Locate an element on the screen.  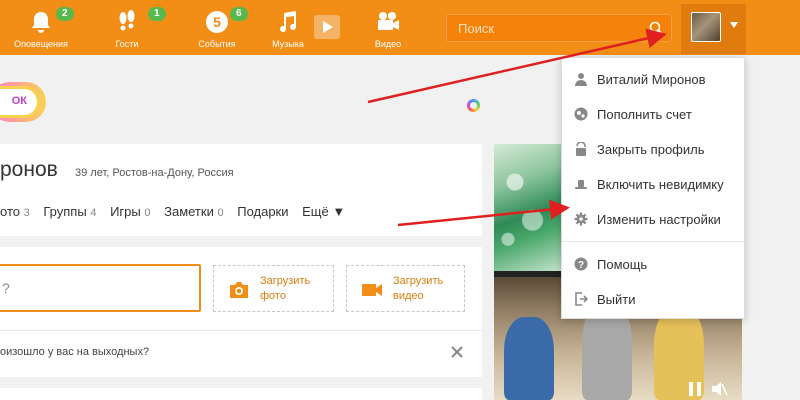
events-badge: 6 is located at coordinates (239, 14).